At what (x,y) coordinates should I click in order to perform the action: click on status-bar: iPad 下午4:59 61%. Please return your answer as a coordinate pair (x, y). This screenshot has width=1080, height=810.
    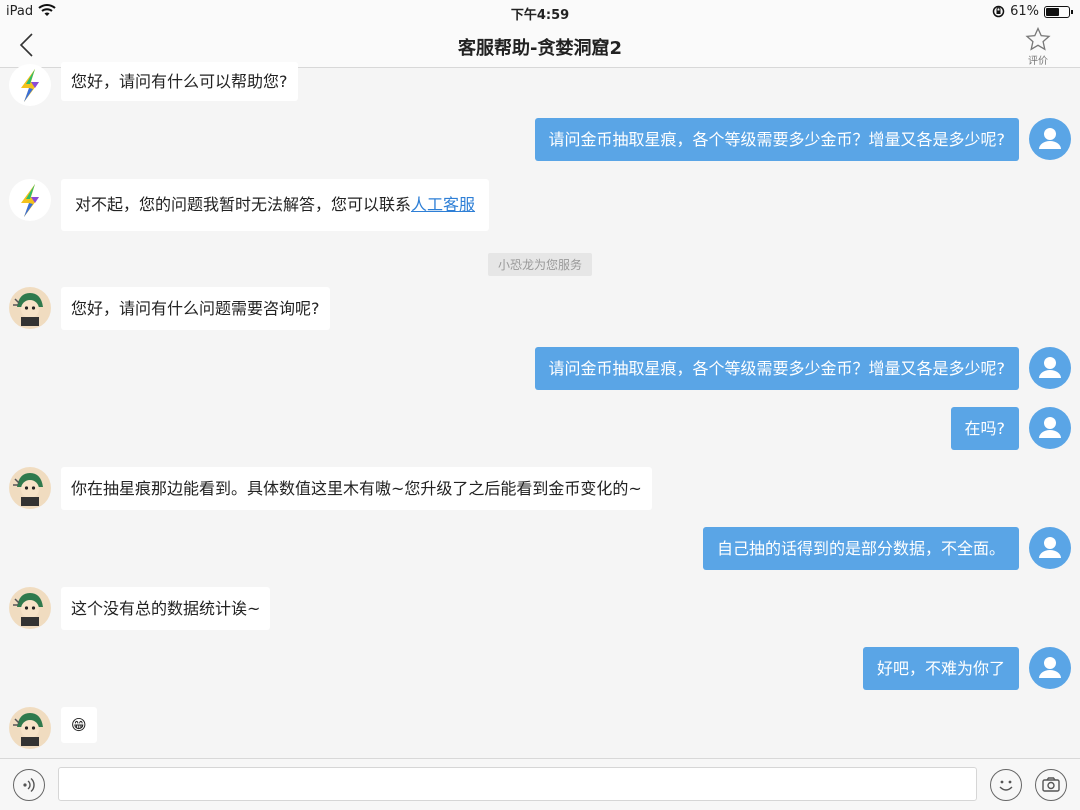
    Looking at the image, I should click on (540, 12).